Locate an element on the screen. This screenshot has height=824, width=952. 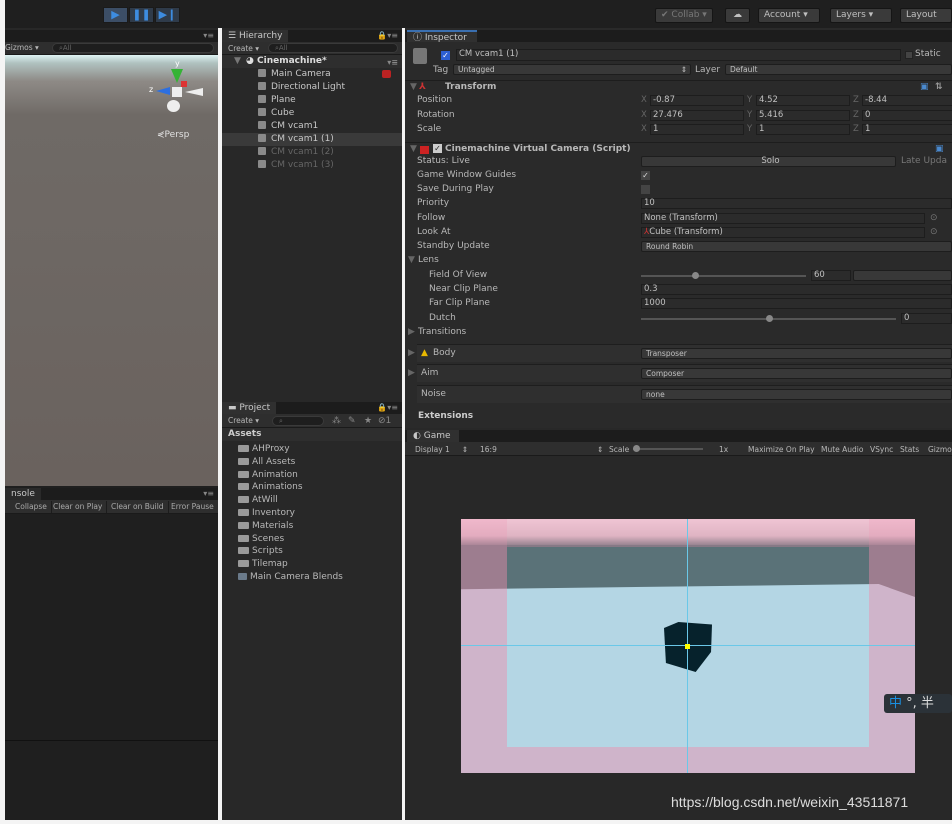
layer-dropdown: Default is located at coordinates (838, 69).